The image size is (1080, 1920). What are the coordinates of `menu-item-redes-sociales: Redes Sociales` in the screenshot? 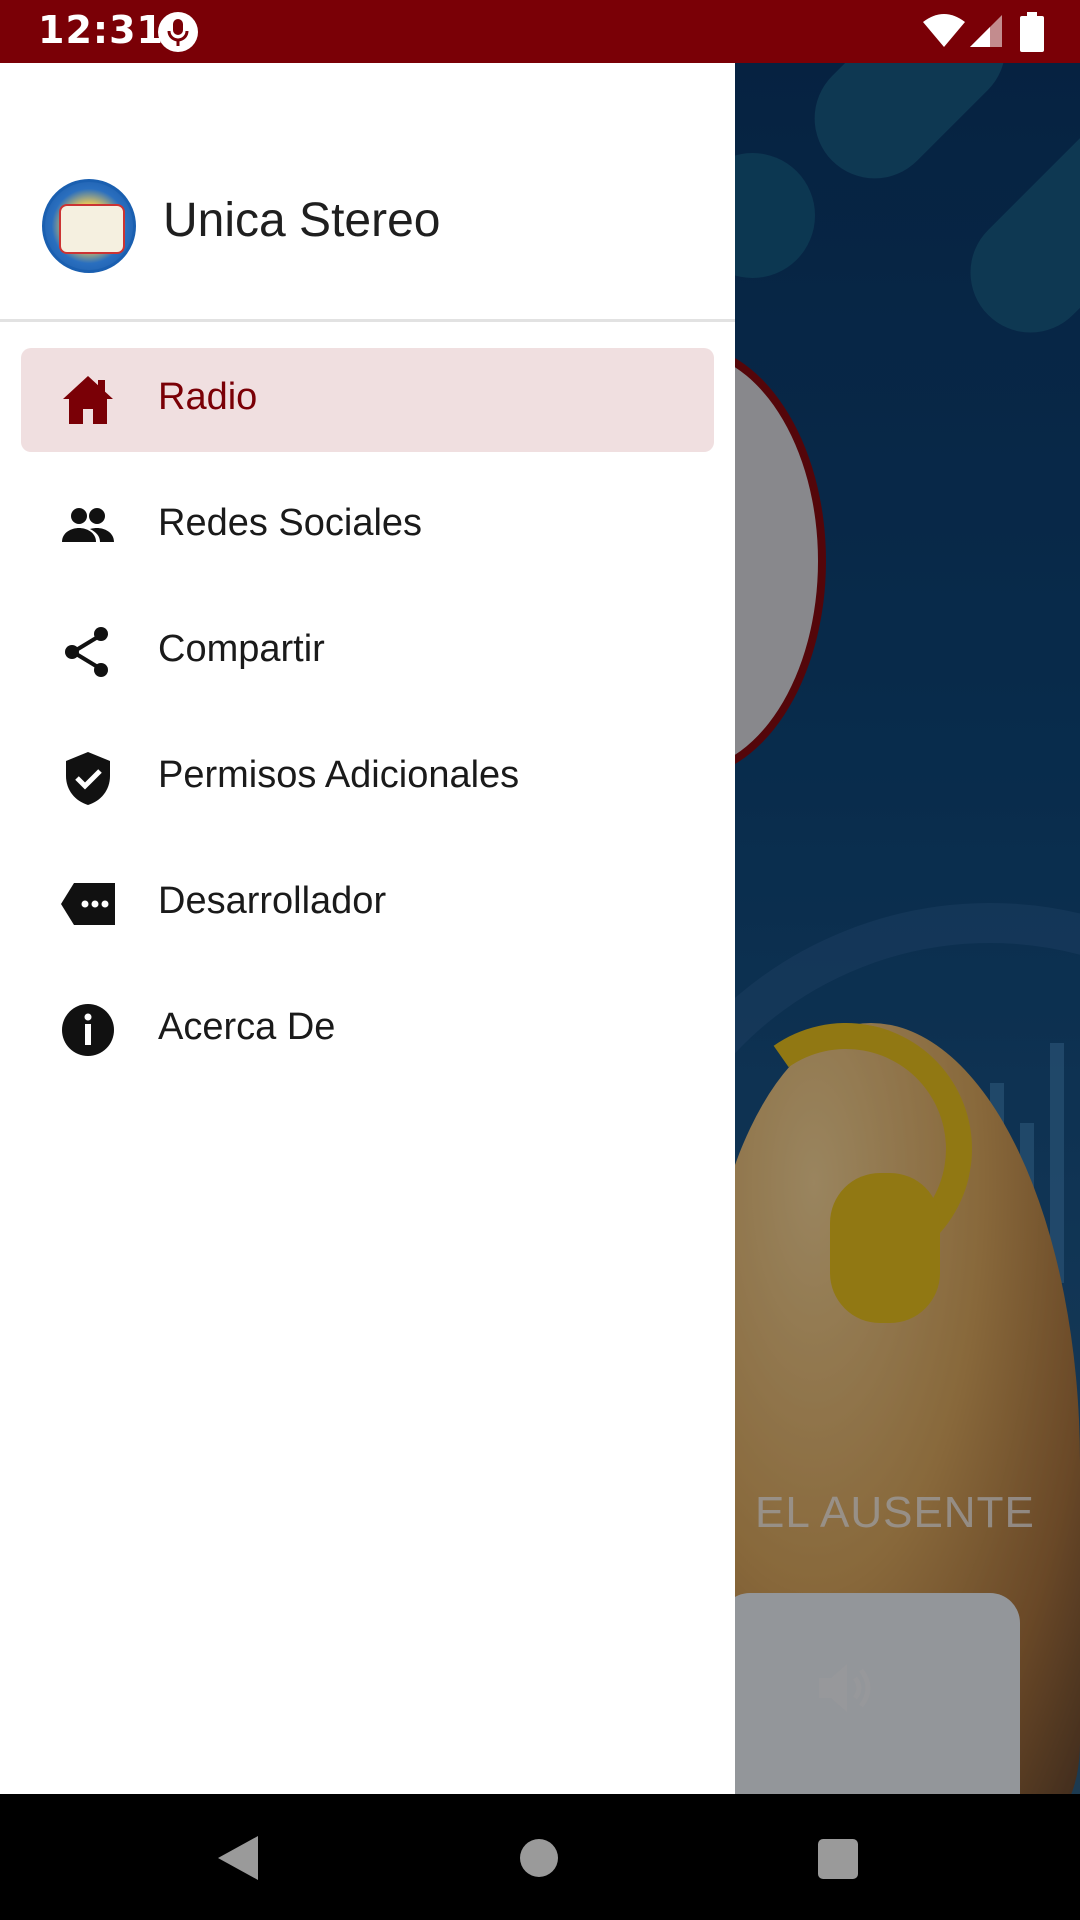 It's located at (367, 526).